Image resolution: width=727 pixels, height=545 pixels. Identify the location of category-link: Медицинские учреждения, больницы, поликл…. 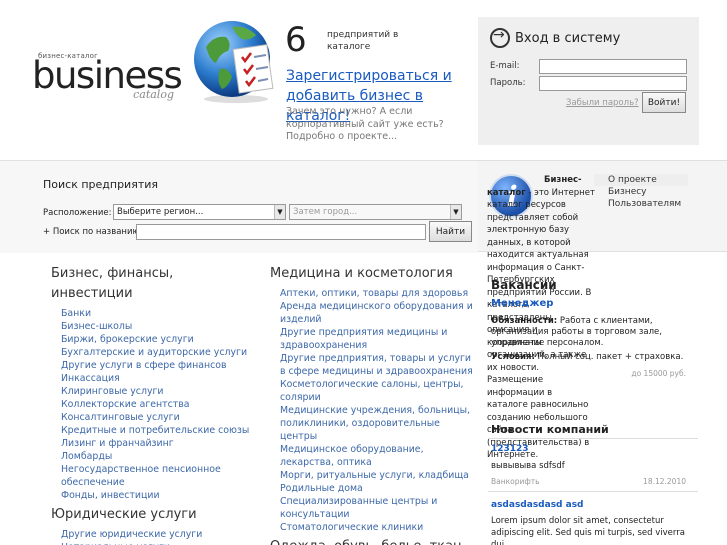
(372, 423).